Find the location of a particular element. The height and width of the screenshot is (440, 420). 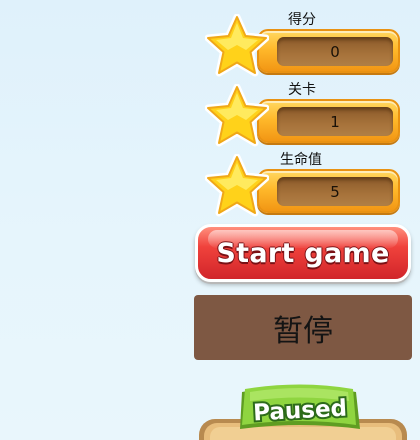

score-value-box: 0 is located at coordinates (335, 51).